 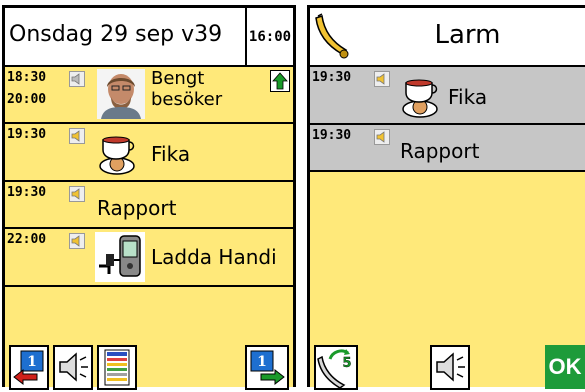 What do you see at coordinates (178, 78) in the screenshot?
I see `event-title-line1: Bengt` at bounding box center [178, 78].